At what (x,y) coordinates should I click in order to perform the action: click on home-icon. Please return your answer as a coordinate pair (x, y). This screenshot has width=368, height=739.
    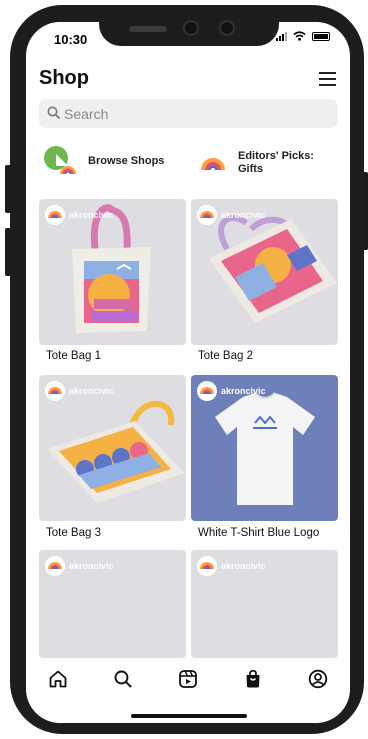
    Looking at the image, I should click on (58, 679).